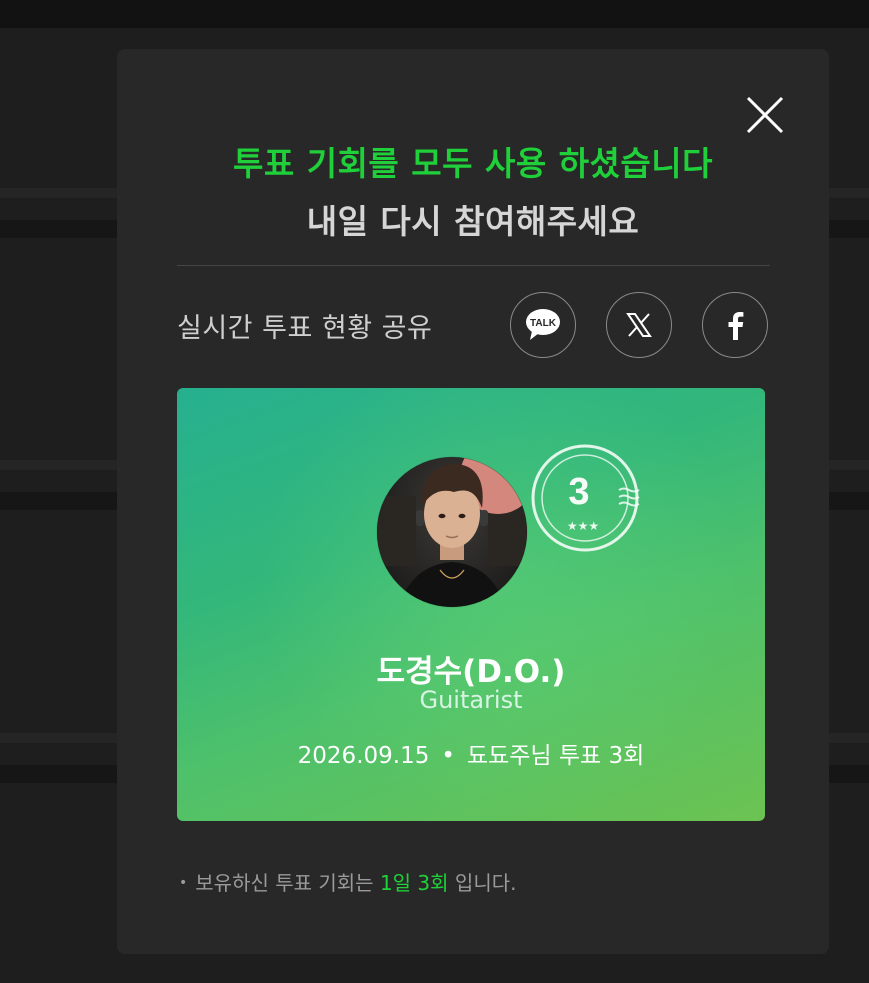  What do you see at coordinates (471, 672) in the screenshot?
I see `artist-name: 도경수(D.O.)` at bounding box center [471, 672].